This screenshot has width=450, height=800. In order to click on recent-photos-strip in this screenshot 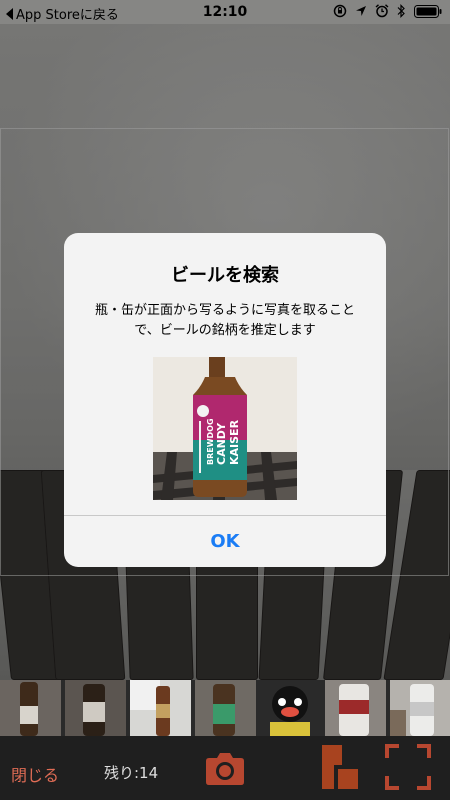, I will do `click(225, 708)`.